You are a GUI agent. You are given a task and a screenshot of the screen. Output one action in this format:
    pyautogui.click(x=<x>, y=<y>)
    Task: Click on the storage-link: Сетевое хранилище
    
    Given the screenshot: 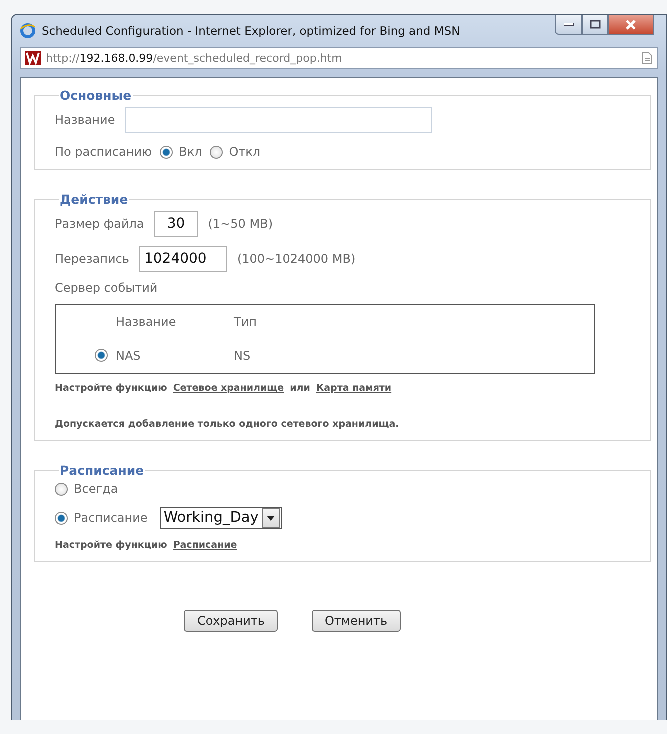 What is the action you would take?
    pyautogui.click(x=228, y=388)
    